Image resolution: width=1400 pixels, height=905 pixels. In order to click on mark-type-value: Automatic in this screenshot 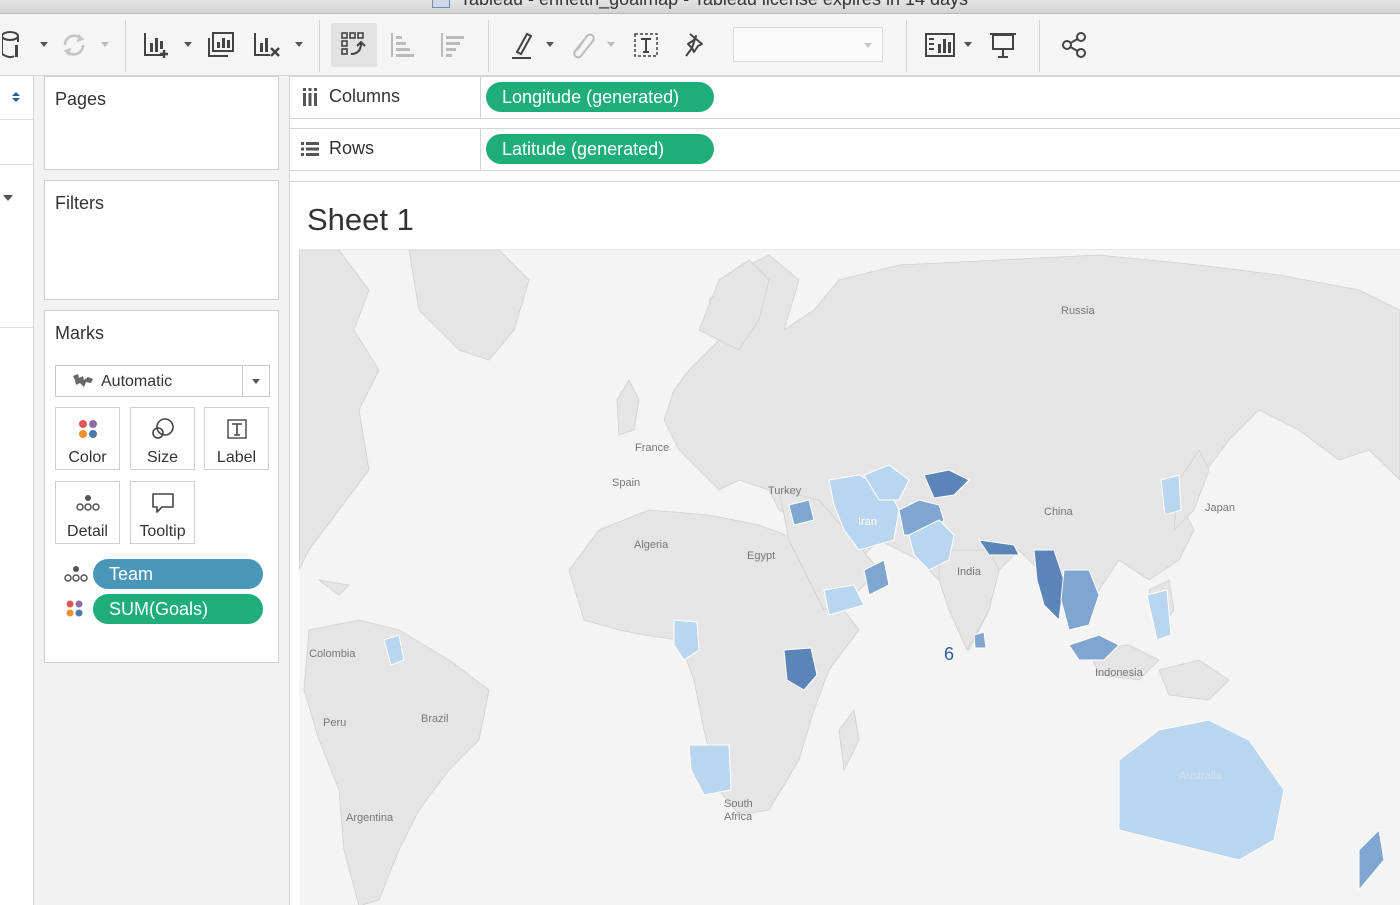, I will do `click(137, 381)`.